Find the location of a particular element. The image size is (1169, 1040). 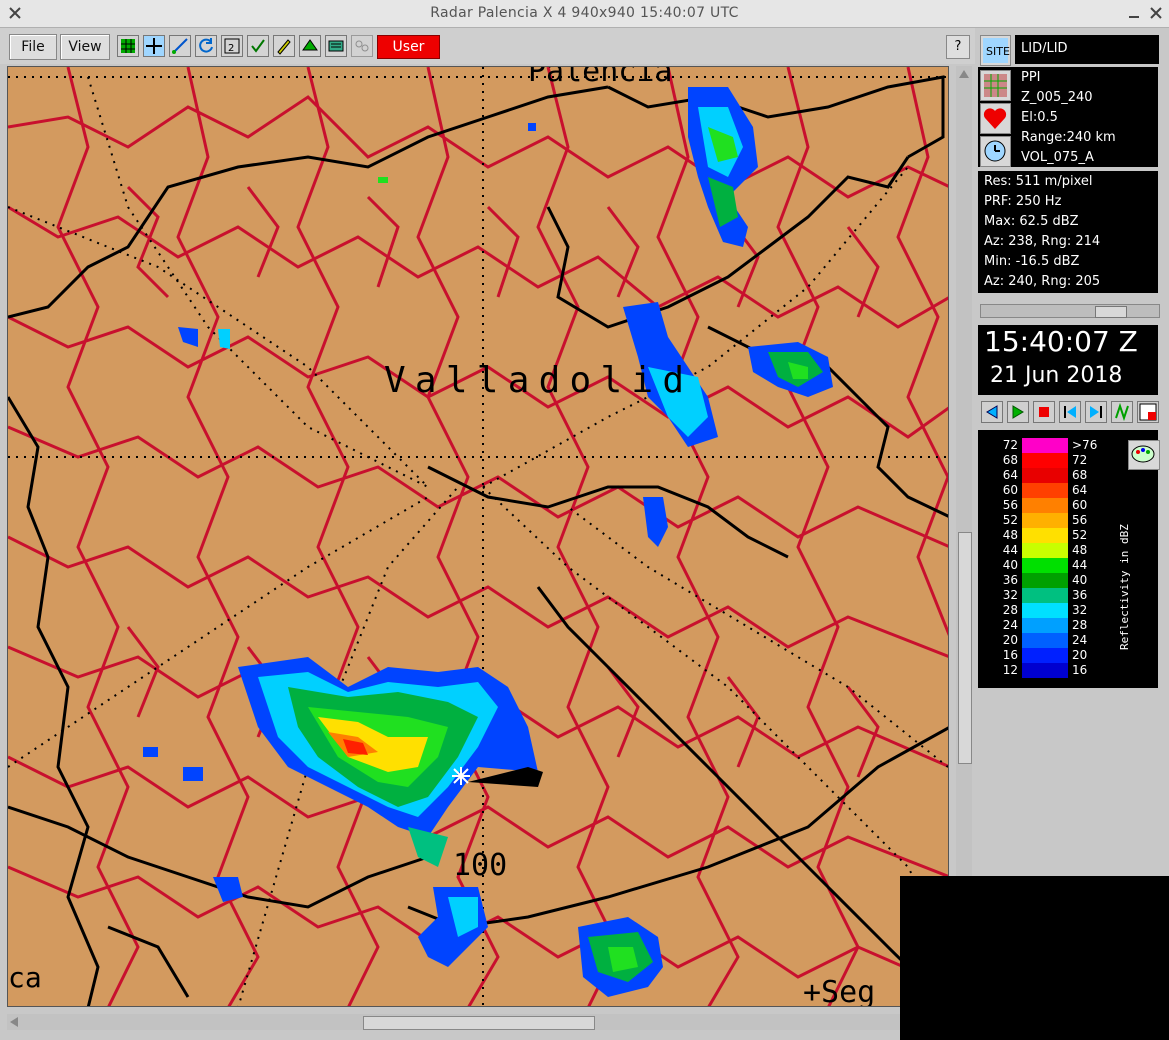

legend-left-tick: 64 is located at coordinates (1010, 475).